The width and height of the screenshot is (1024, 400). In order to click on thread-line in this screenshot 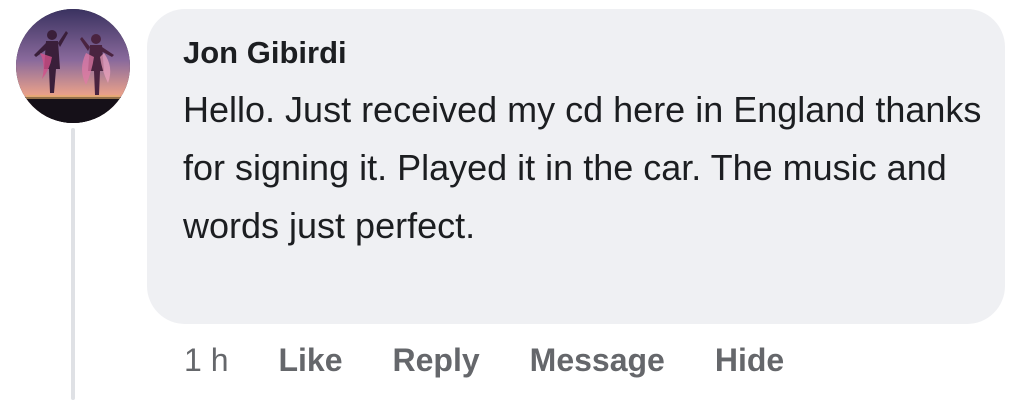, I will do `click(73, 264)`.